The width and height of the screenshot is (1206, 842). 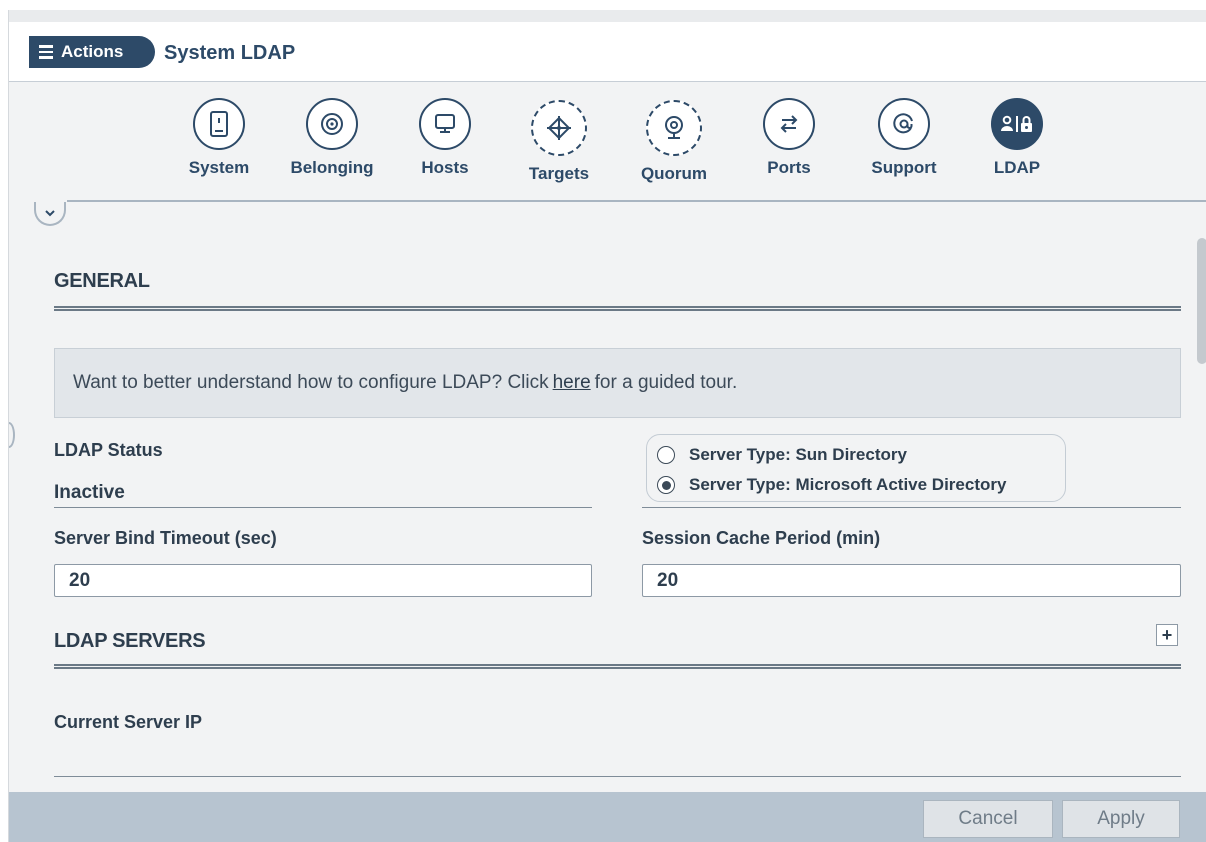 What do you see at coordinates (219, 167) in the screenshot?
I see `tab-label: System` at bounding box center [219, 167].